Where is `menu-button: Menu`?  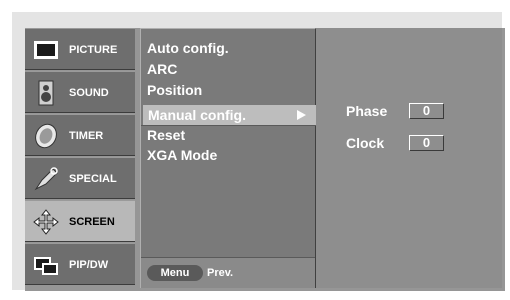
menu-button: Menu is located at coordinates (175, 273).